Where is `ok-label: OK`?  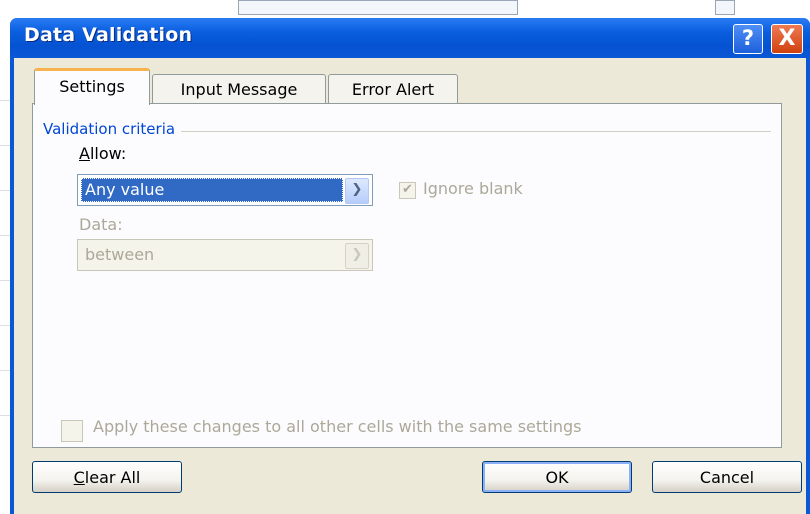
ok-label: OK is located at coordinates (557, 477).